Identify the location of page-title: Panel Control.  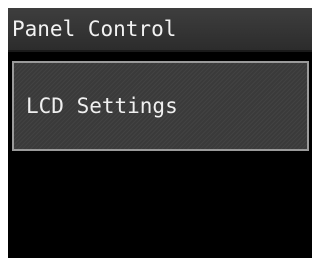
(94, 29).